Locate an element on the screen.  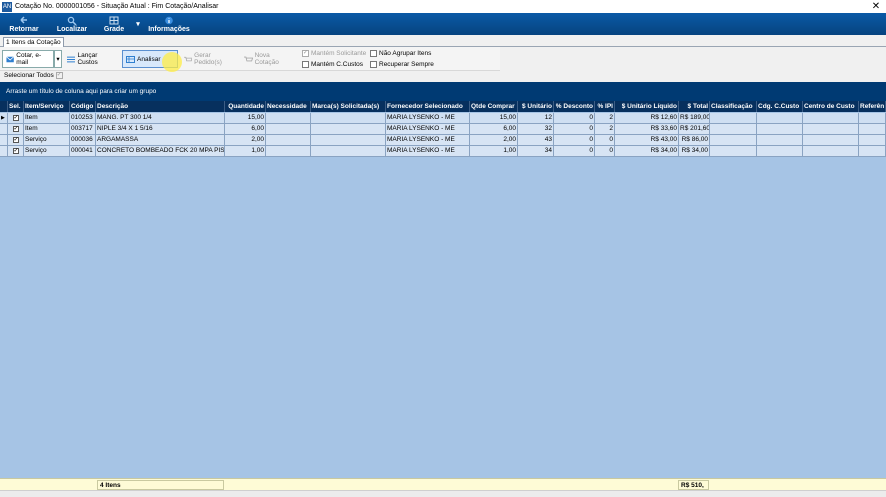
column-header: $ Unitário is located at coordinates (536, 106).